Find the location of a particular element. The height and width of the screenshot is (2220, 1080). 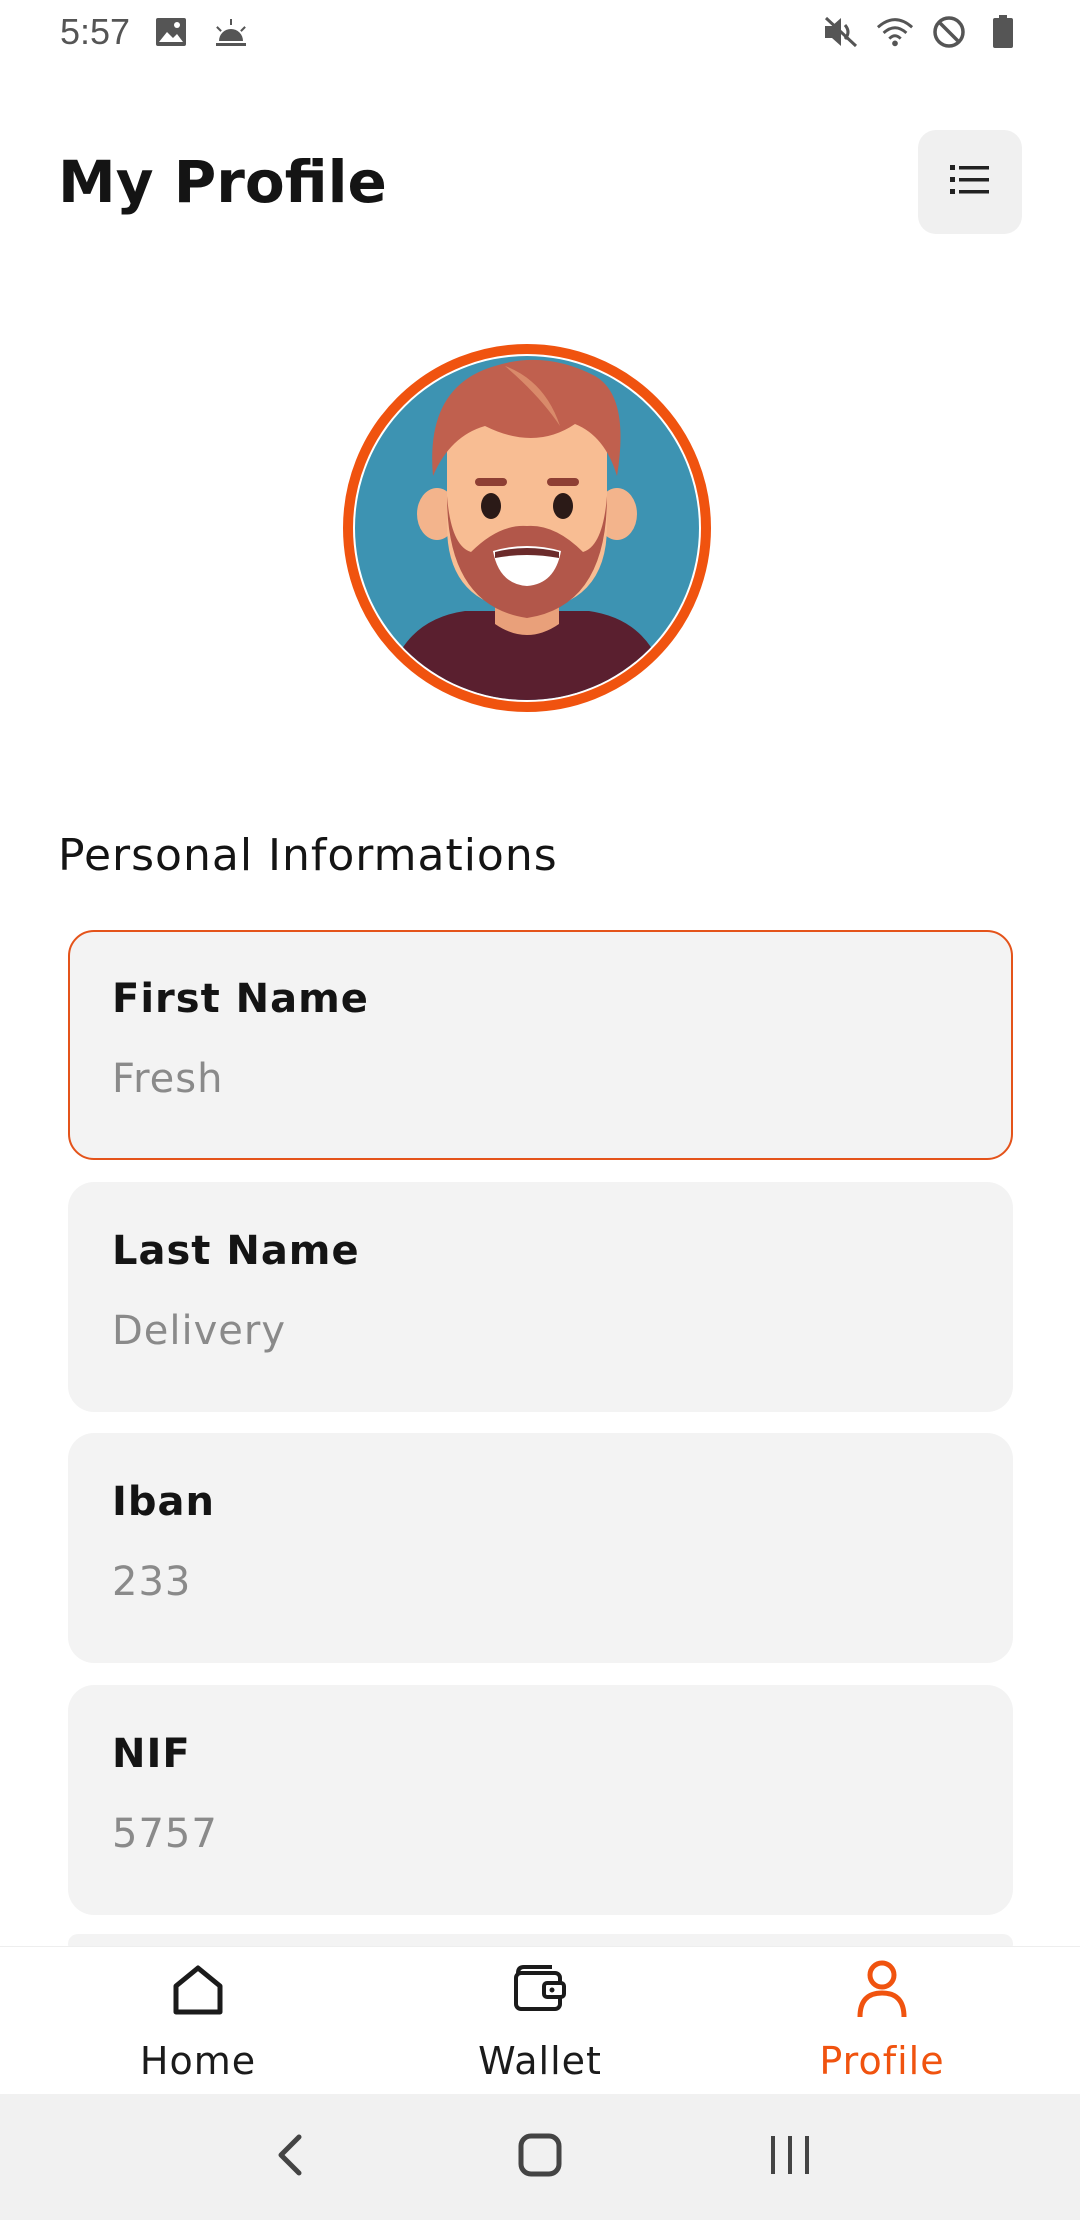

back-button is located at coordinates (290, 2157).